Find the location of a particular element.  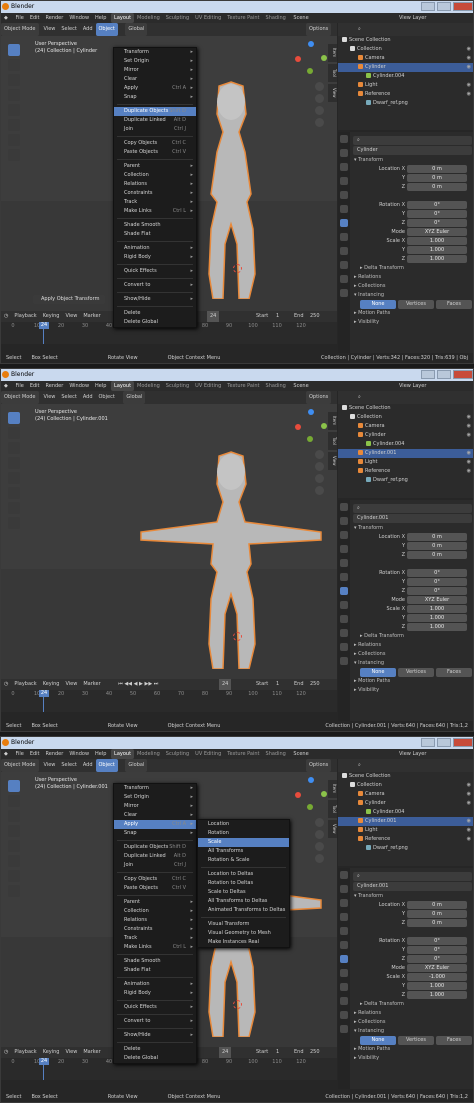

minimize-button is located at coordinates (428, 374).